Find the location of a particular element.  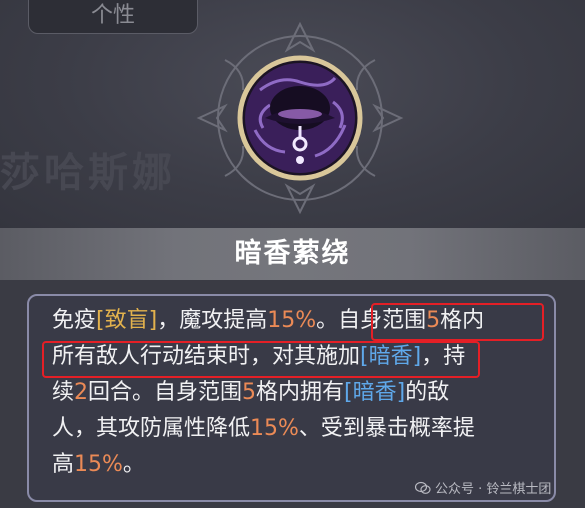

skill-title: 暗香萦绕 is located at coordinates (292, 253).